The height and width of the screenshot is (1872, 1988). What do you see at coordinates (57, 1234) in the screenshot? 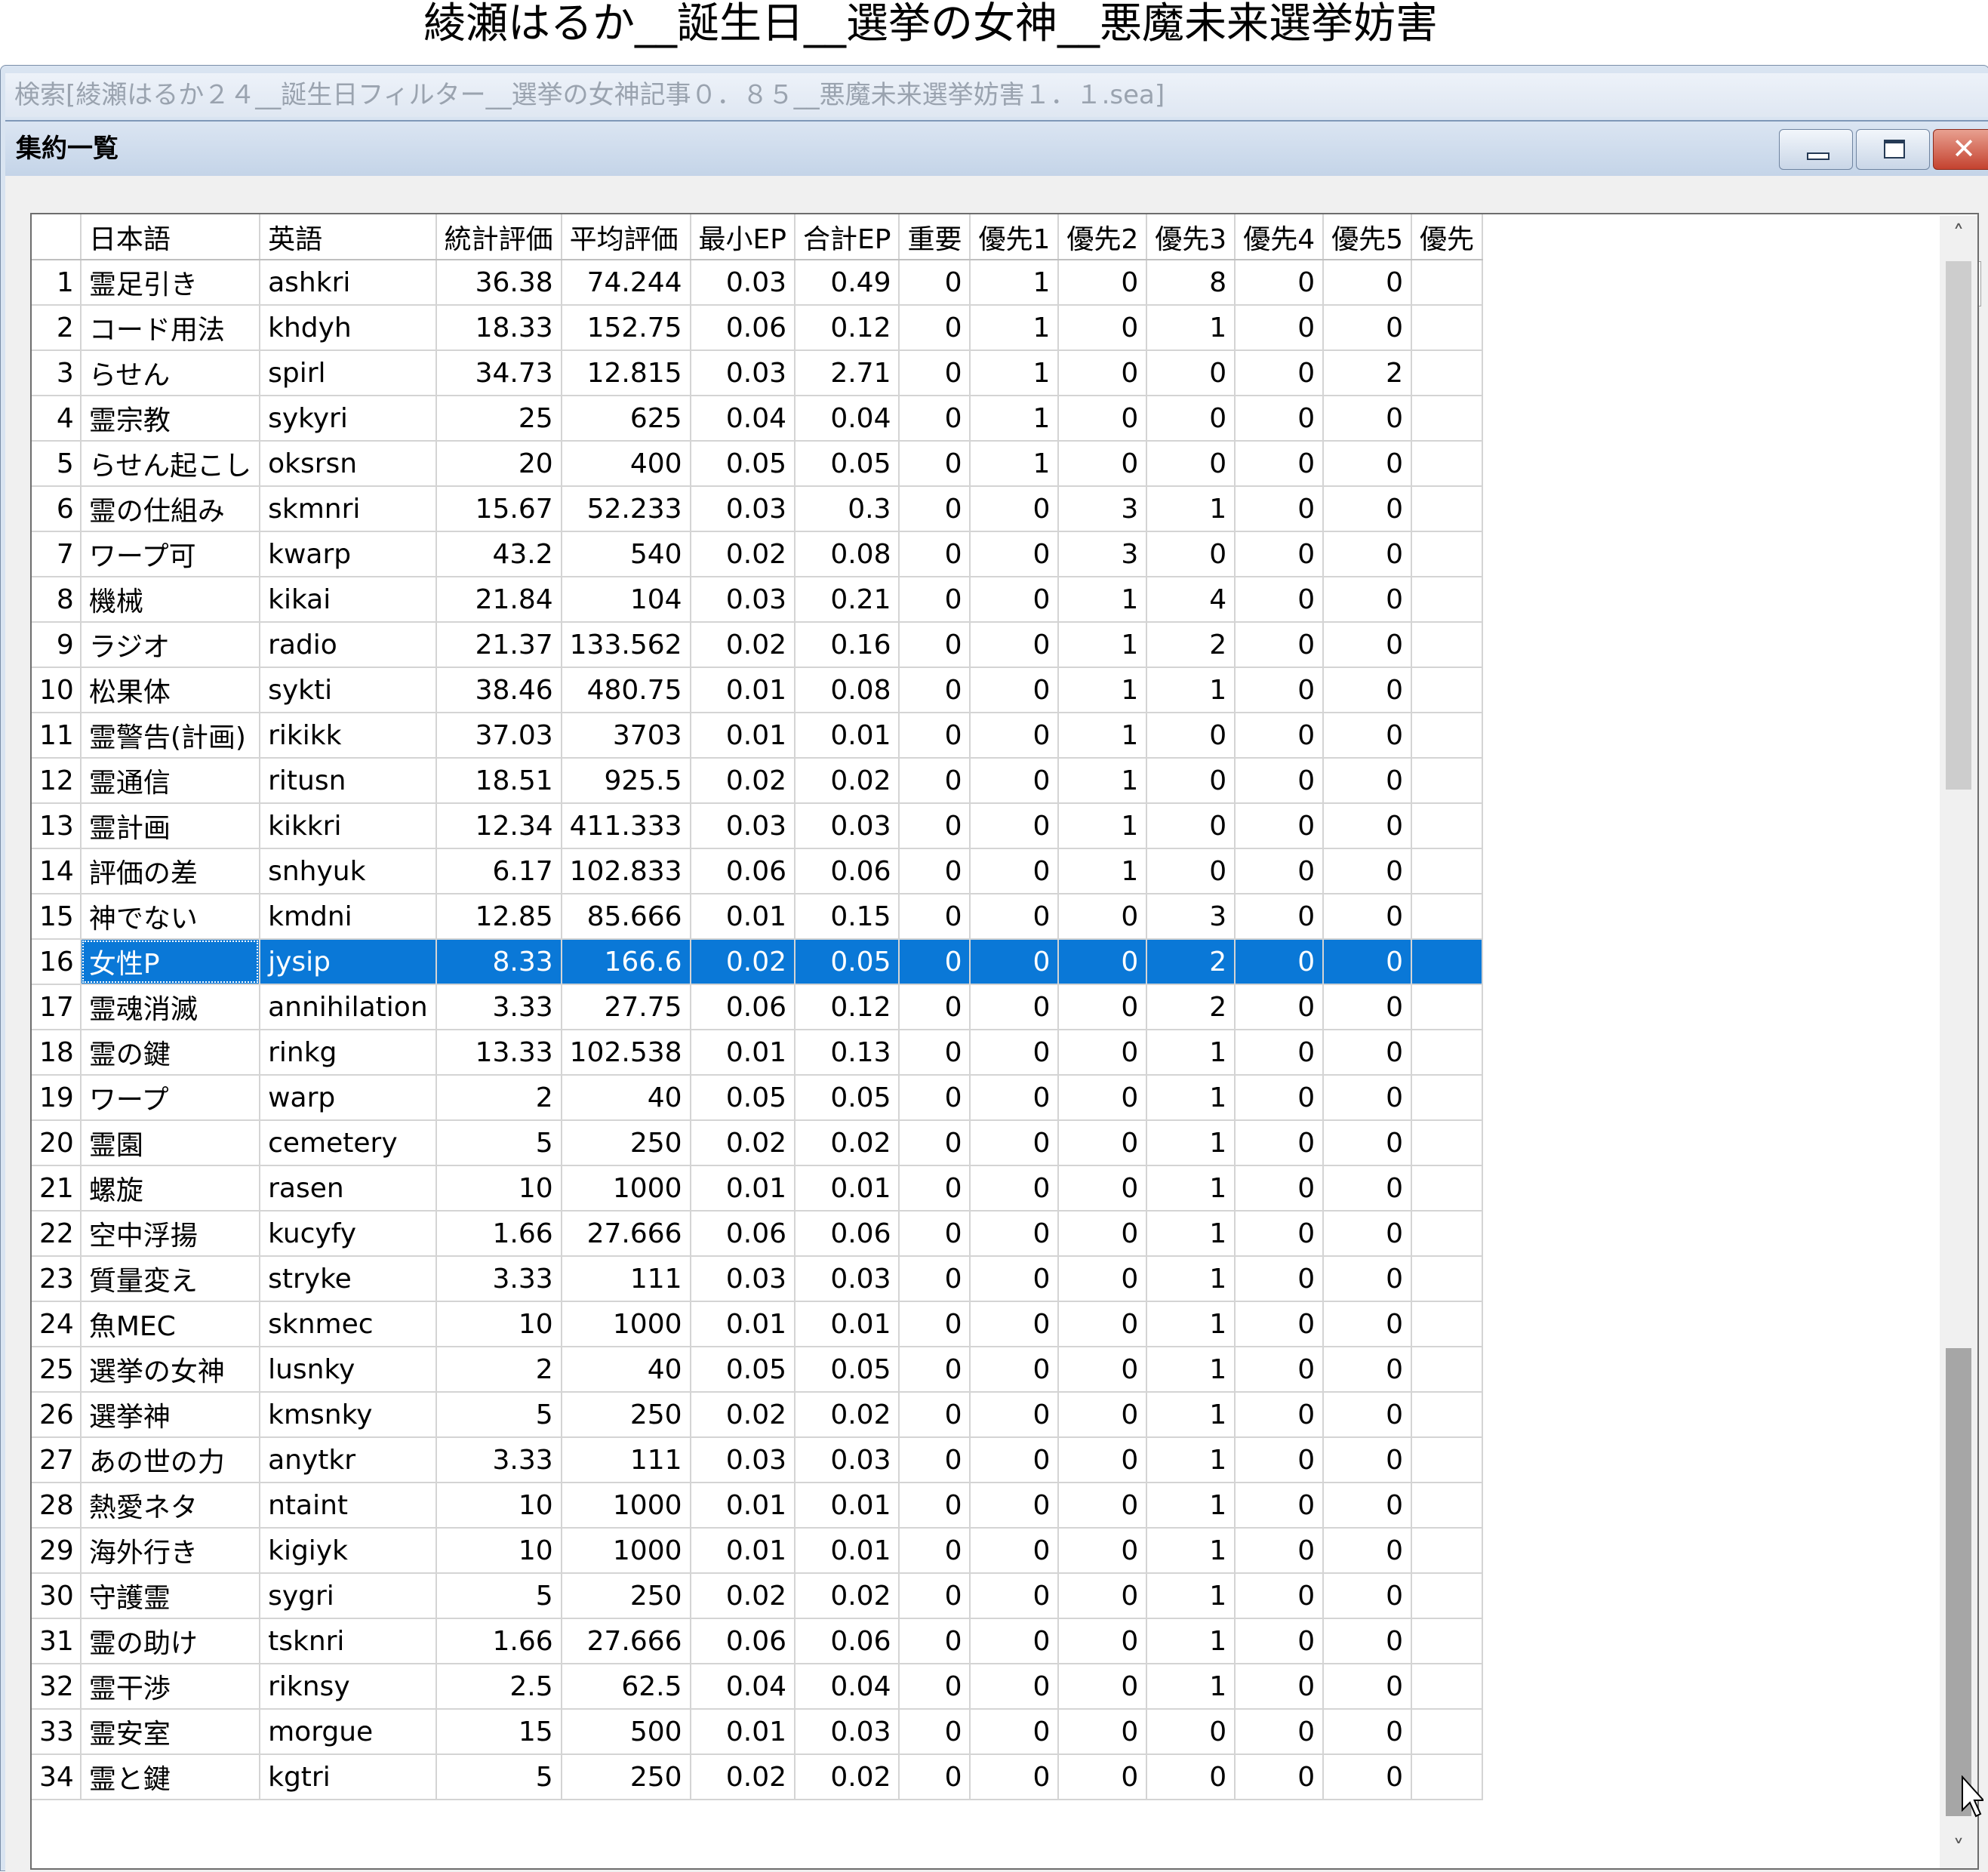
I see `row-number-cell: 22` at bounding box center [57, 1234].